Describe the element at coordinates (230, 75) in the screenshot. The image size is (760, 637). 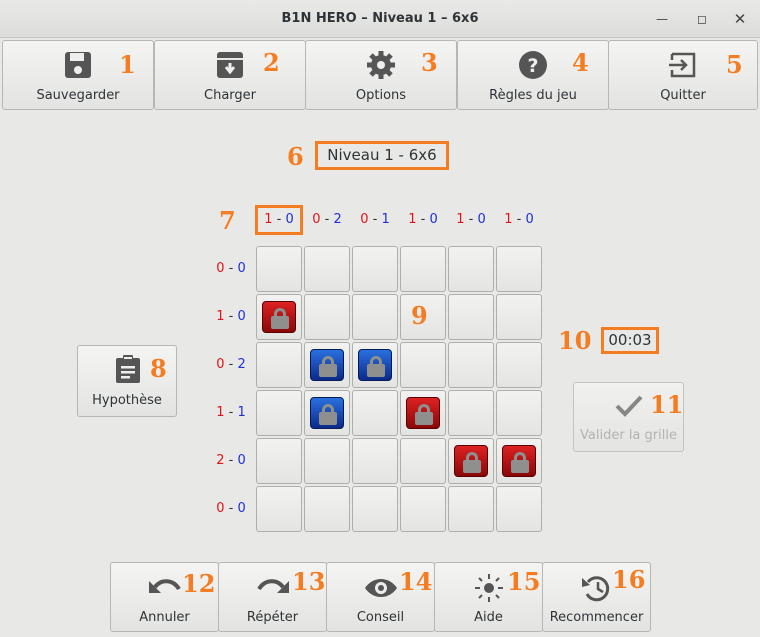
I see `load-button: Charger` at that location.